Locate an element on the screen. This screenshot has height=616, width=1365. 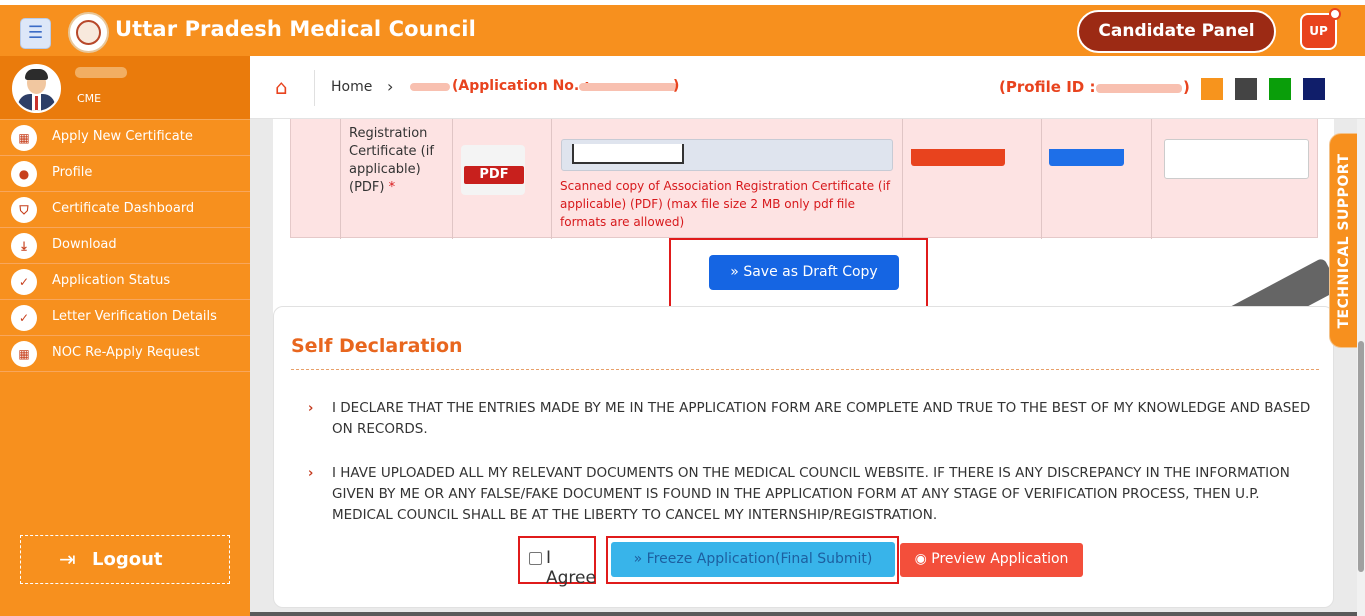
shield-icon: ⛉ is located at coordinates (24, 210).